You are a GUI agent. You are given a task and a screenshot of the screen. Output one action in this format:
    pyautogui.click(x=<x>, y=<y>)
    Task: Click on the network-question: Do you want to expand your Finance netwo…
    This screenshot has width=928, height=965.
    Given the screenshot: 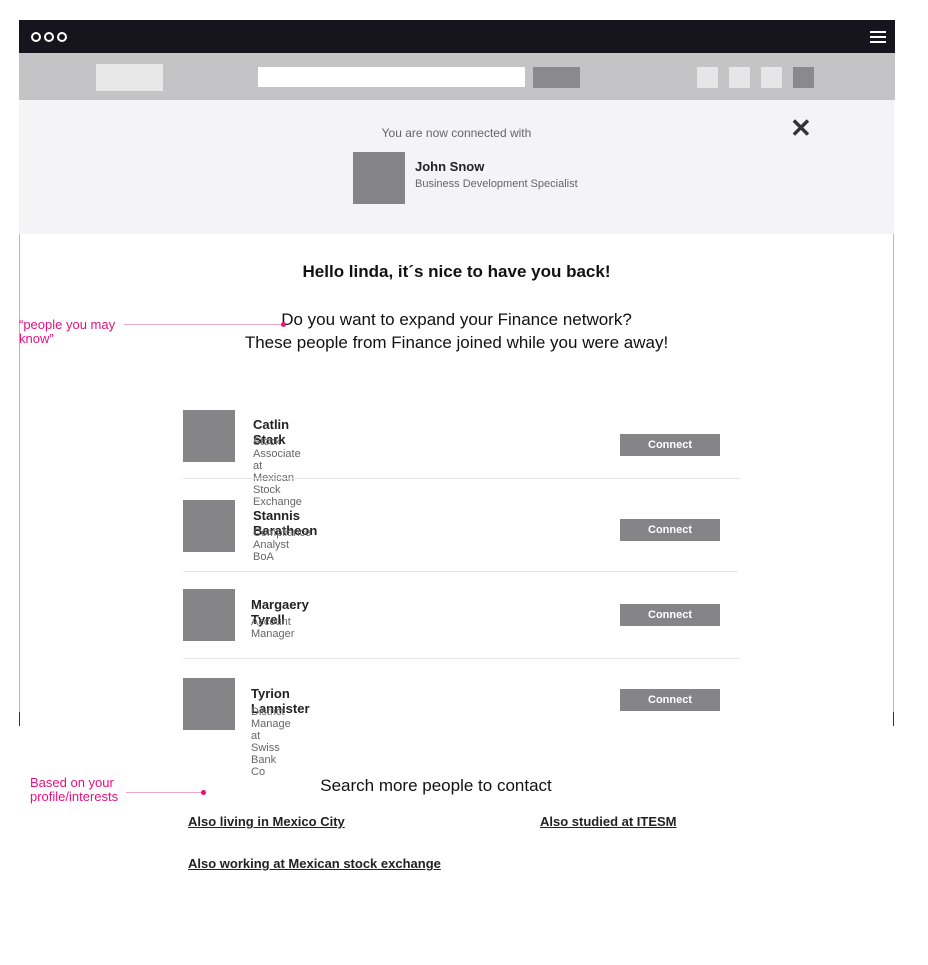 What is the action you would take?
    pyautogui.click(x=456, y=331)
    